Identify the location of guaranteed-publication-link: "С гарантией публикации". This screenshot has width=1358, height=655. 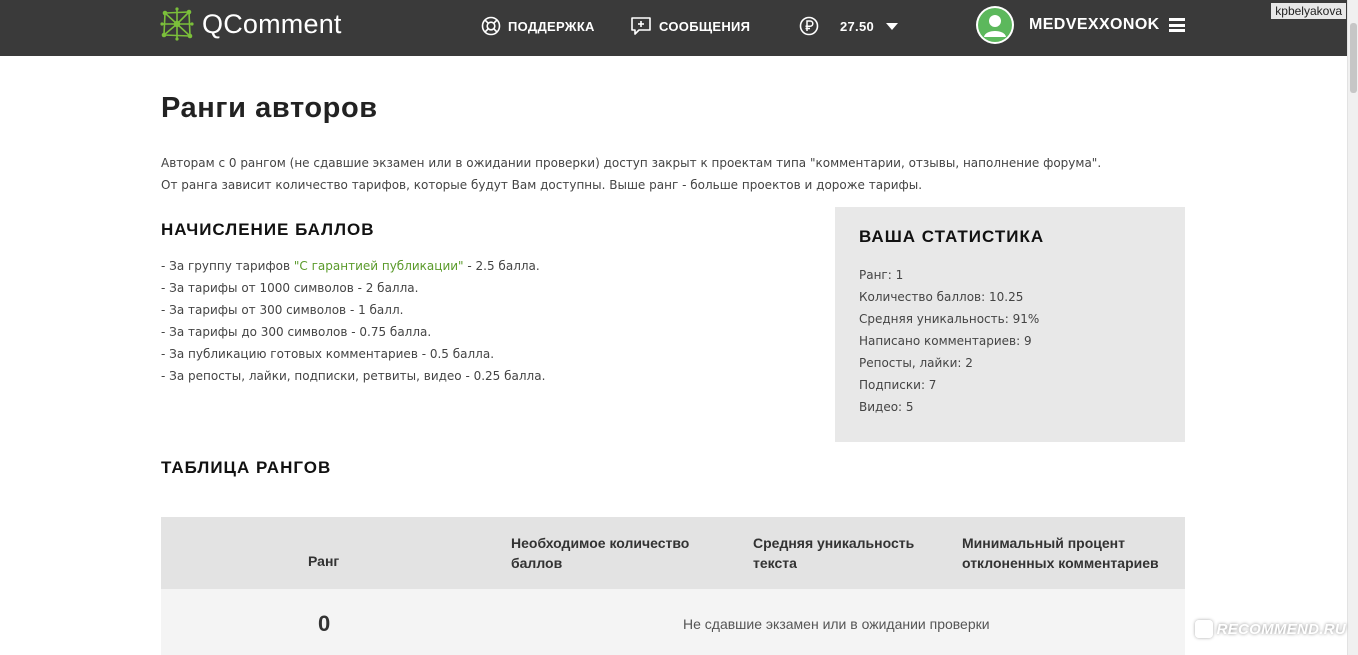
(379, 266).